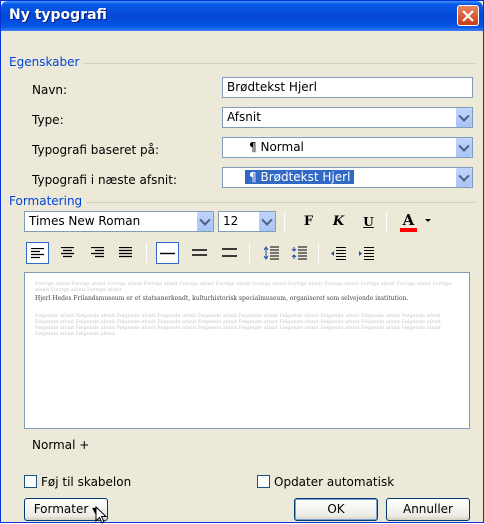 The image size is (484, 524). What do you see at coordinates (95, 150) in the screenshot?
I see `baseret-label: Typografi baseret på:` at bounding box center [95, 150].